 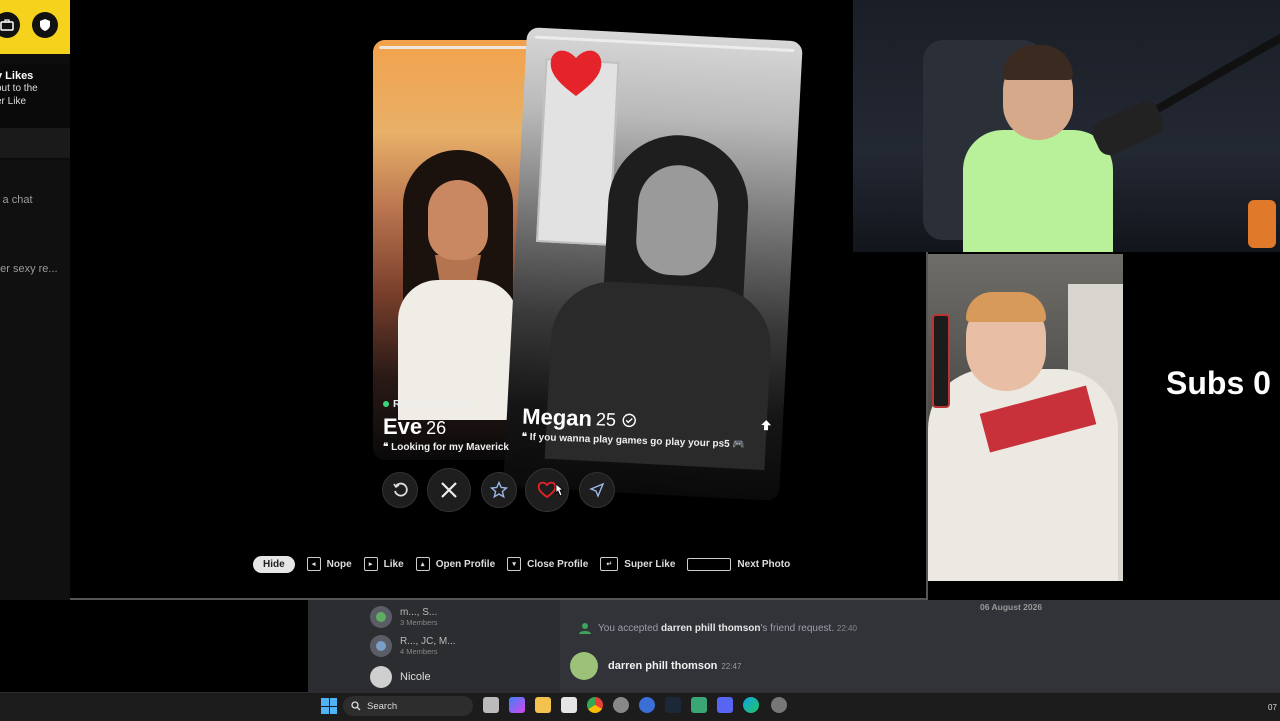 I want to click on search-icon, so click(x=356, y=706).